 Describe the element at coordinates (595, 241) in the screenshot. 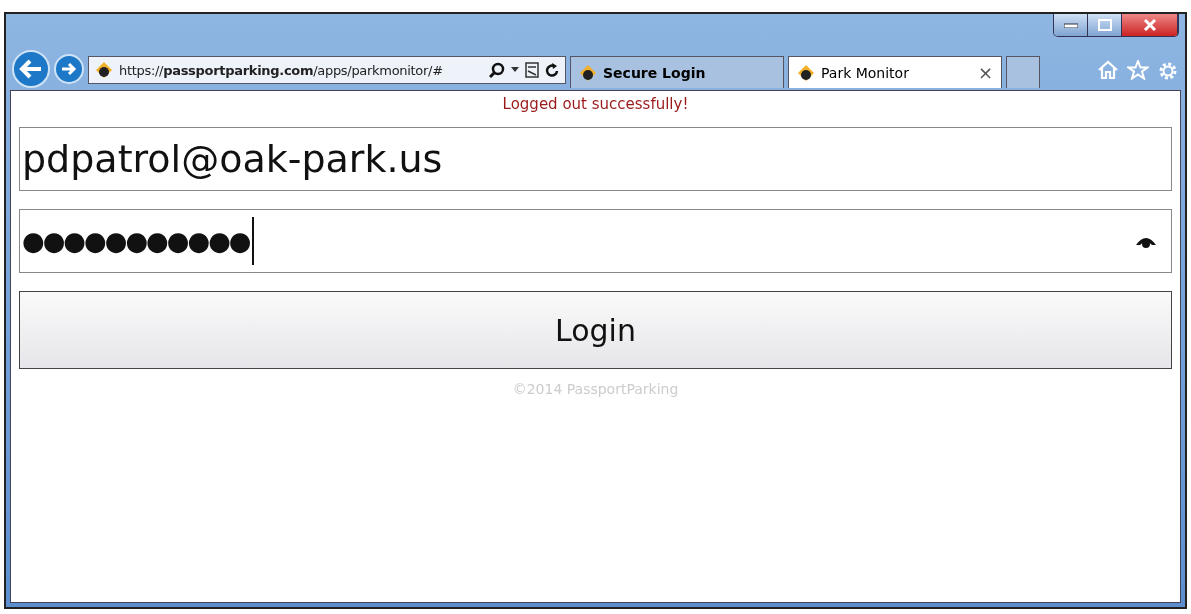

I see `password-field: ●●●●●●●●●●●` at that location.